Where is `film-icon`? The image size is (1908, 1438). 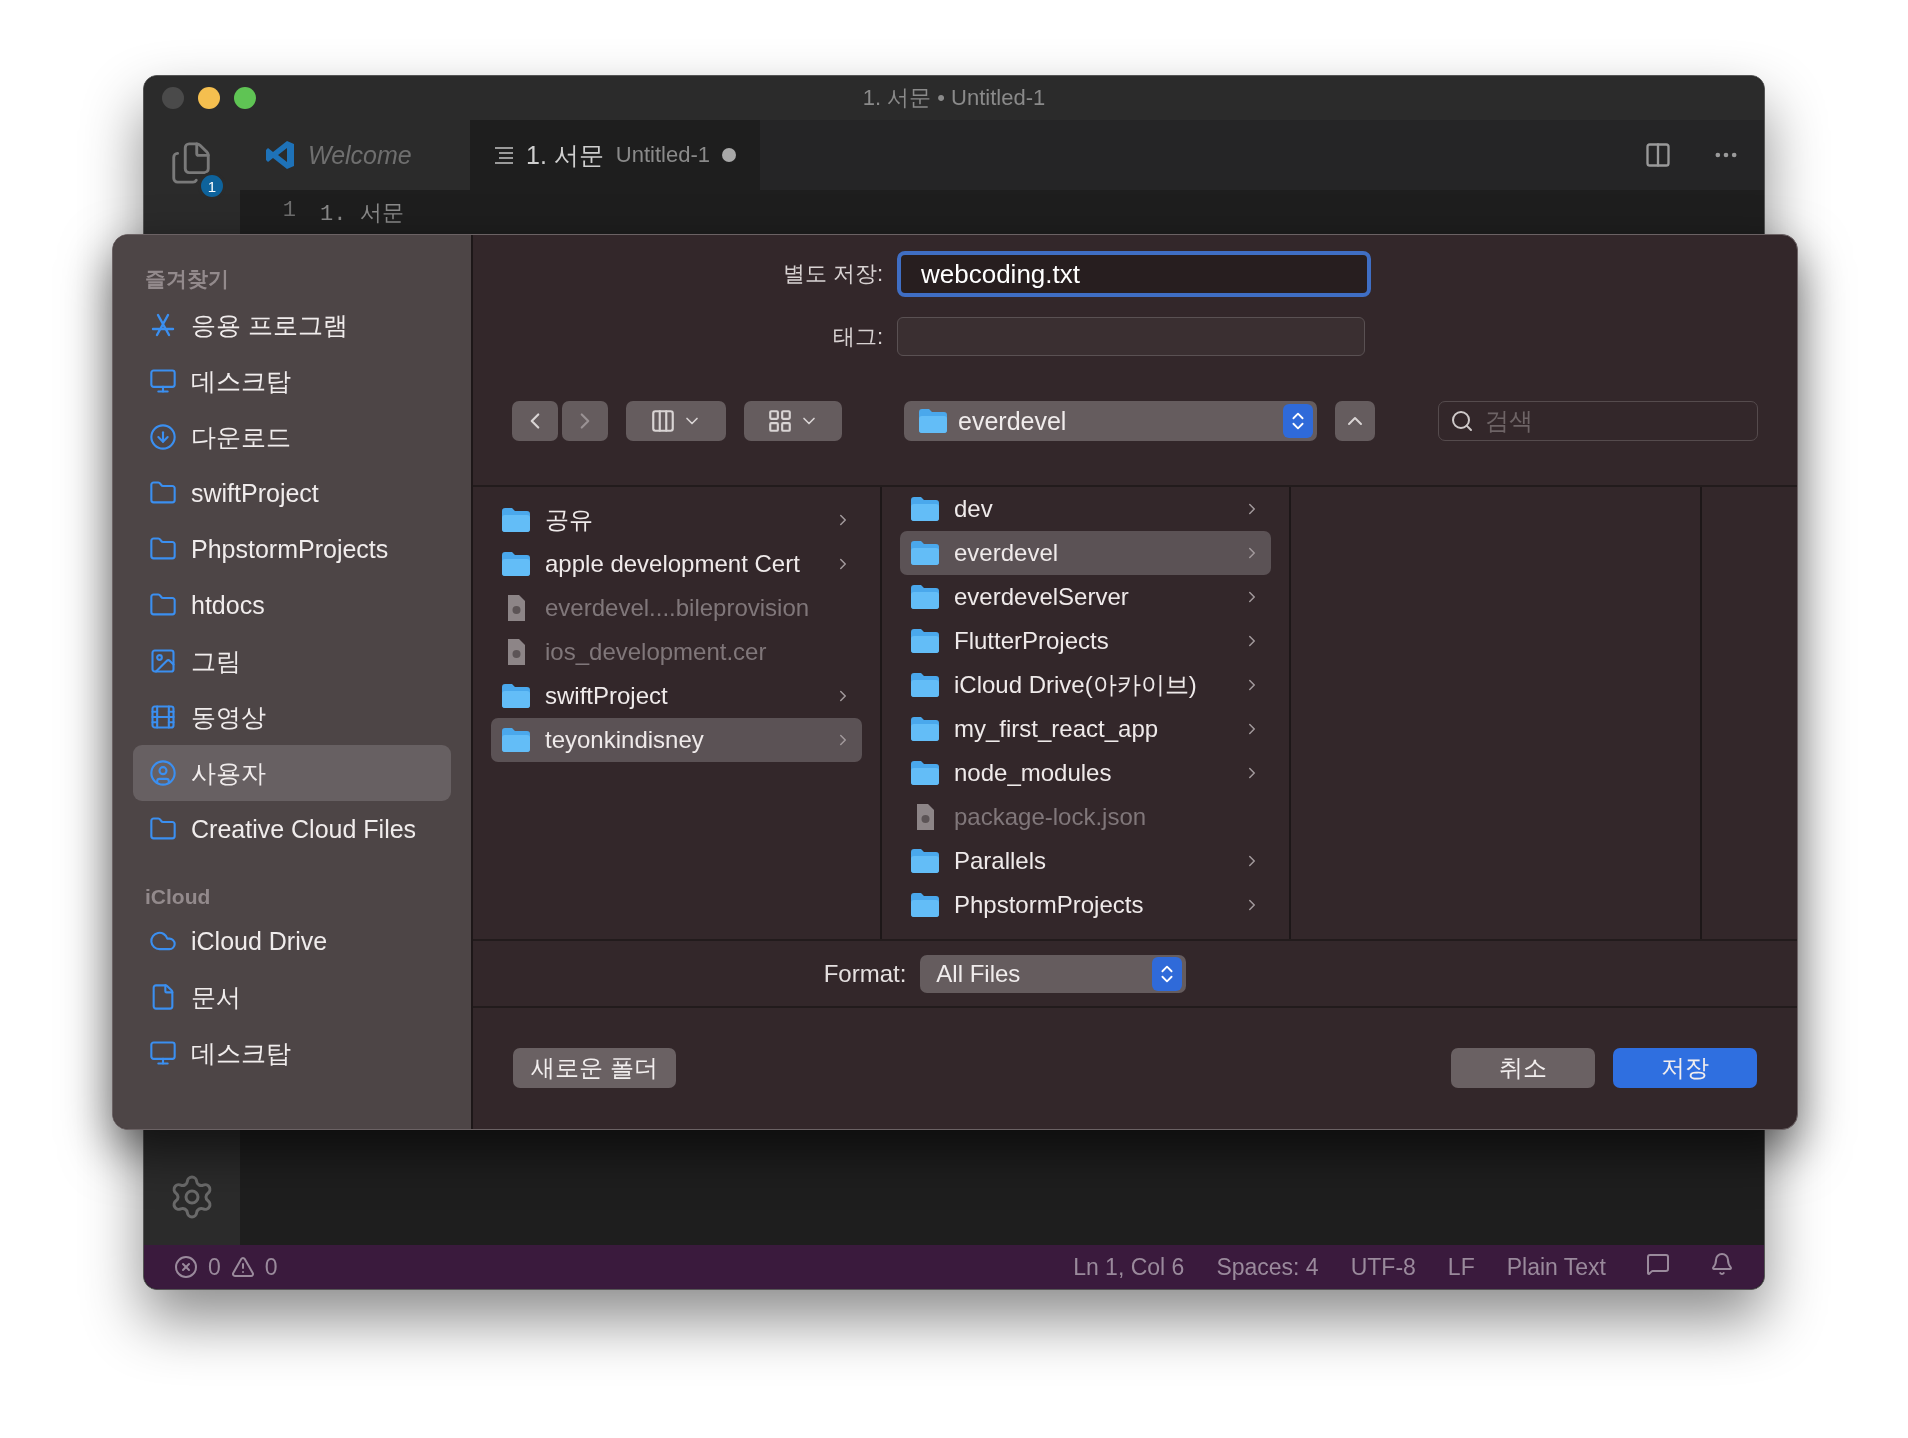 film-icon is located at coordinates (163, 717).